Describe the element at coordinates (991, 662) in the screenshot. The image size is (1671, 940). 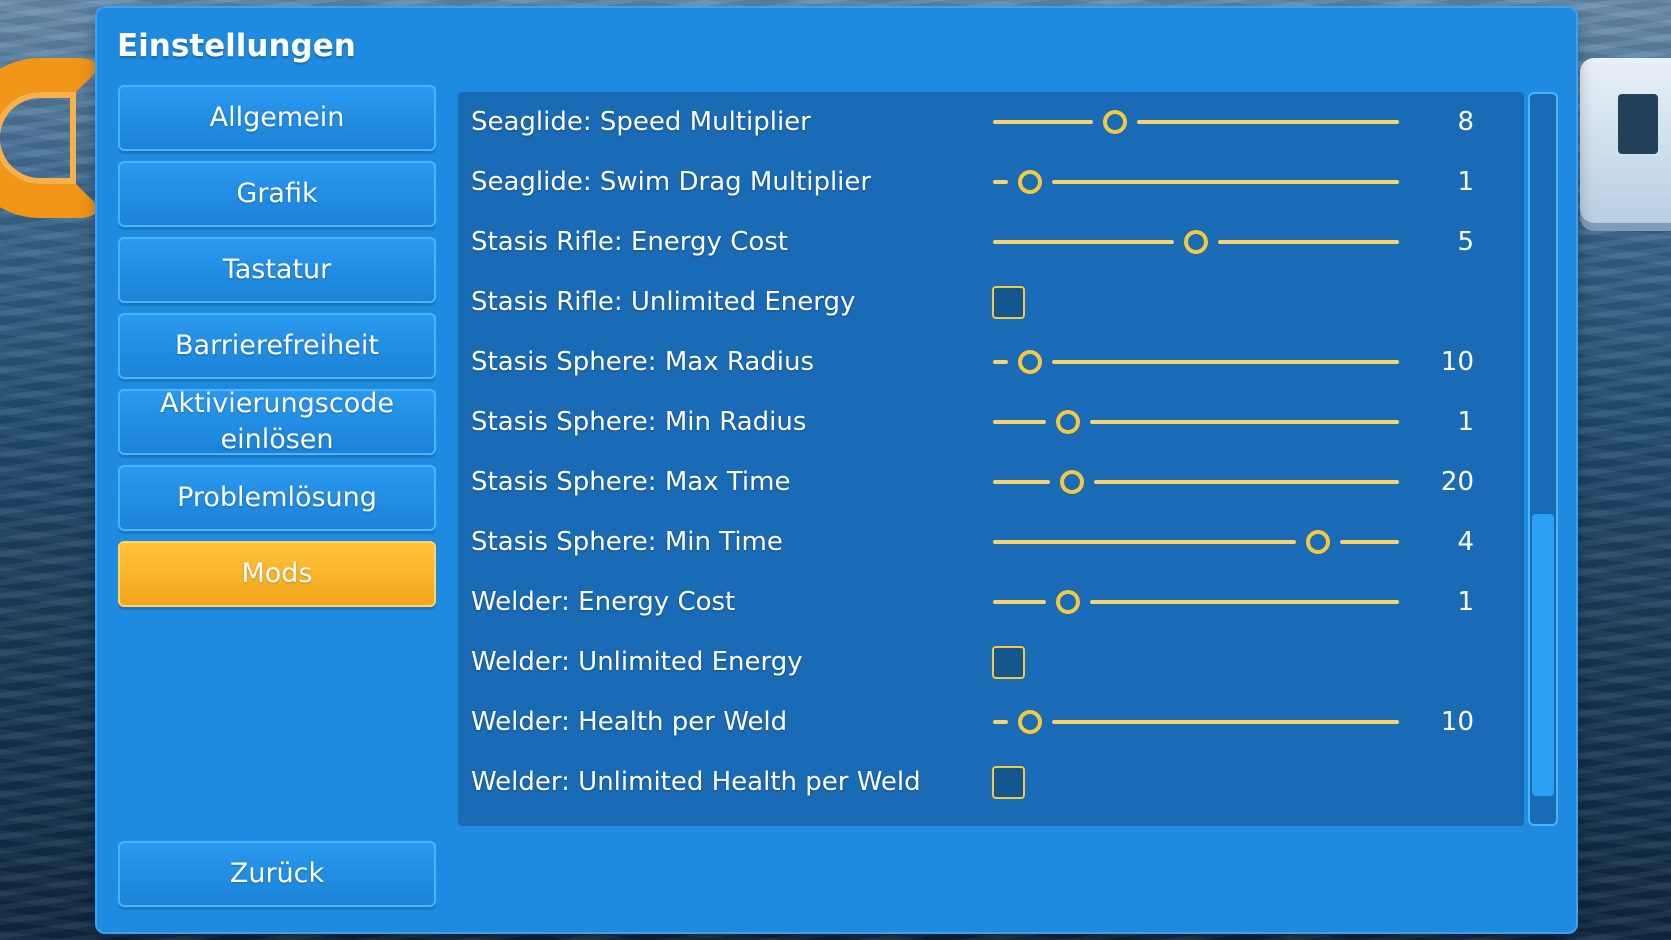
I see `setting-row: Welder: Unlimited Energy` at that location.